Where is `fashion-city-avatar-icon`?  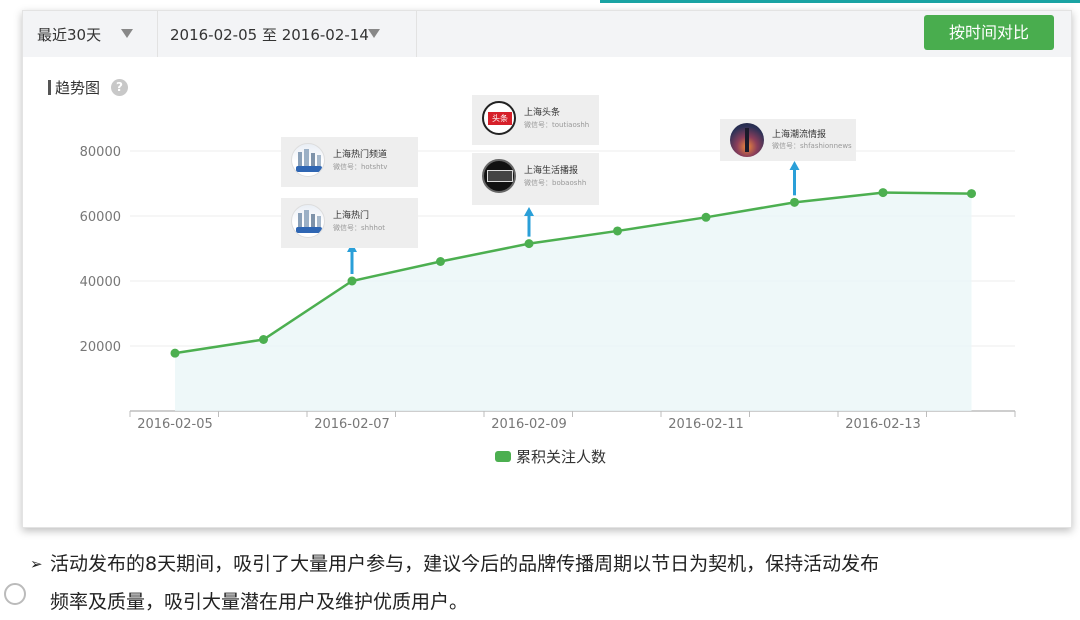
fashion-city-avatar-icon is located at coordinates (747, 140).